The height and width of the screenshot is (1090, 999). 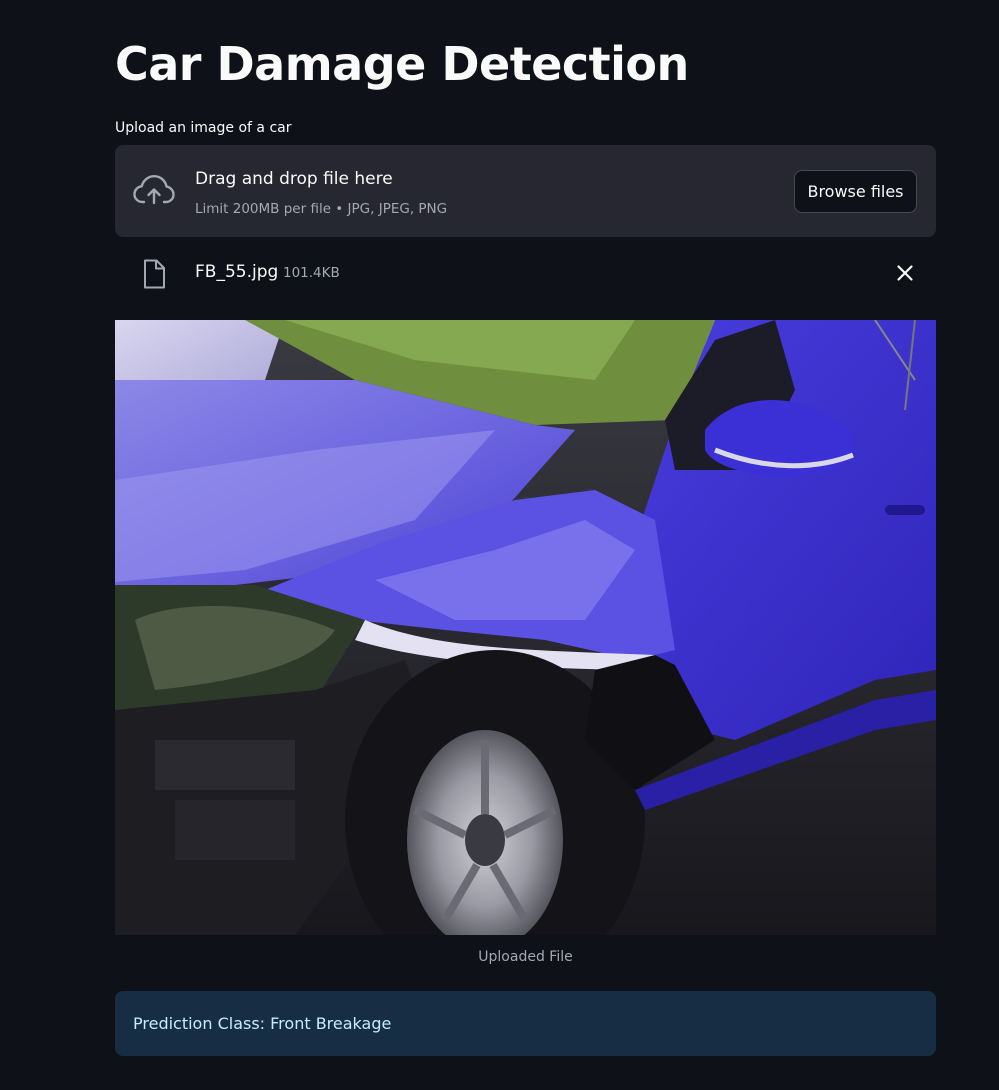 I want to click on dropzone-limit-text: Limit 200MB per file • JPG, JPEG, PNG, so click(x=321, y=209).